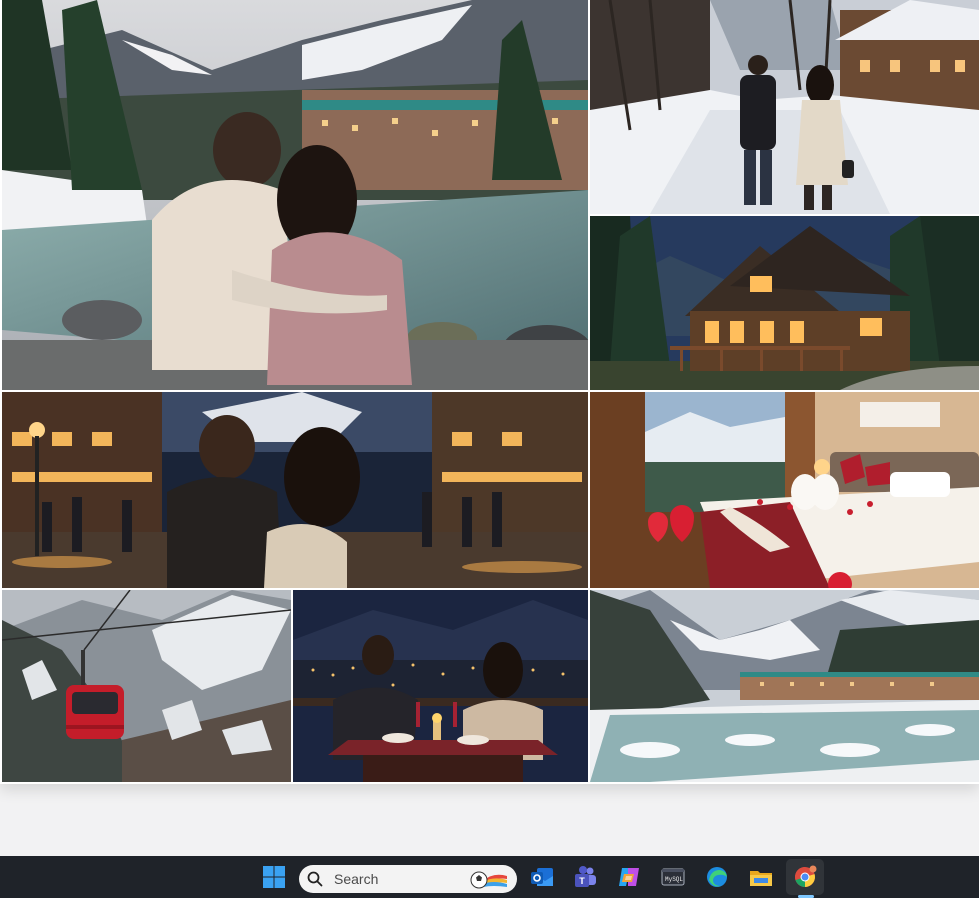 The width and height of the screenshot is (979, 898). Describe the element at coordinates (784, 490) in the screenshot. I see `decorated-honeymoon-bed-photo` at that location.